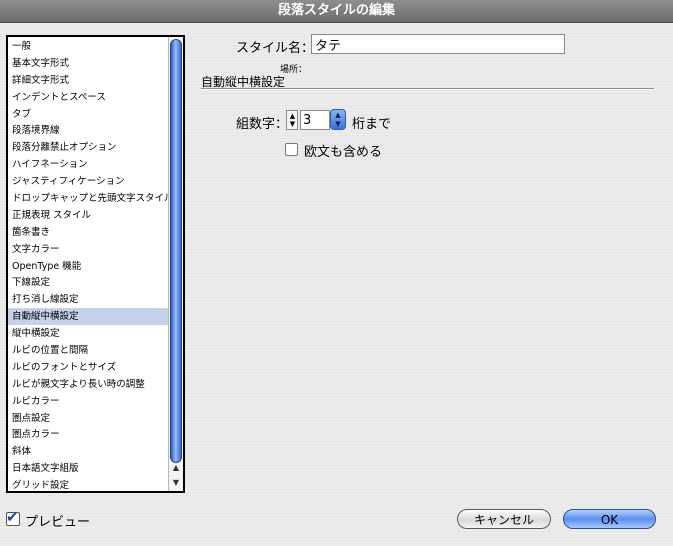 This screenshot has width=673, height=546. I want to click on kumi-label: 組数字：, so click(262, 124).